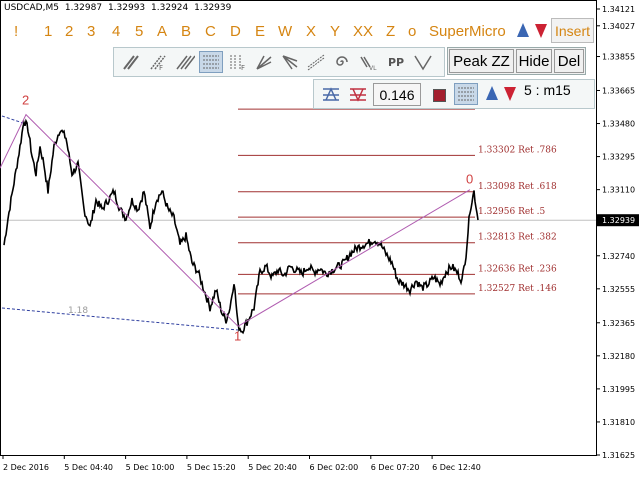 The image size is (640, 480). Describe the element at coordinates (512, 212) in the screenshot. I see `fib-level-label: 1.32956 Ret .5` at that location.